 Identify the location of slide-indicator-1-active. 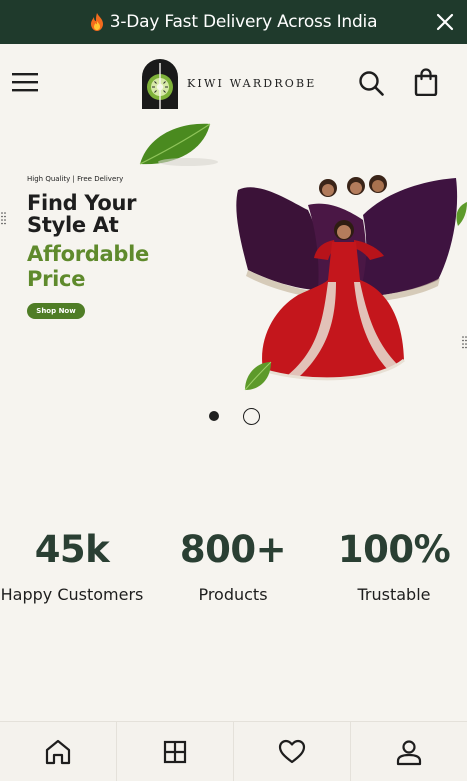
(214, 416).